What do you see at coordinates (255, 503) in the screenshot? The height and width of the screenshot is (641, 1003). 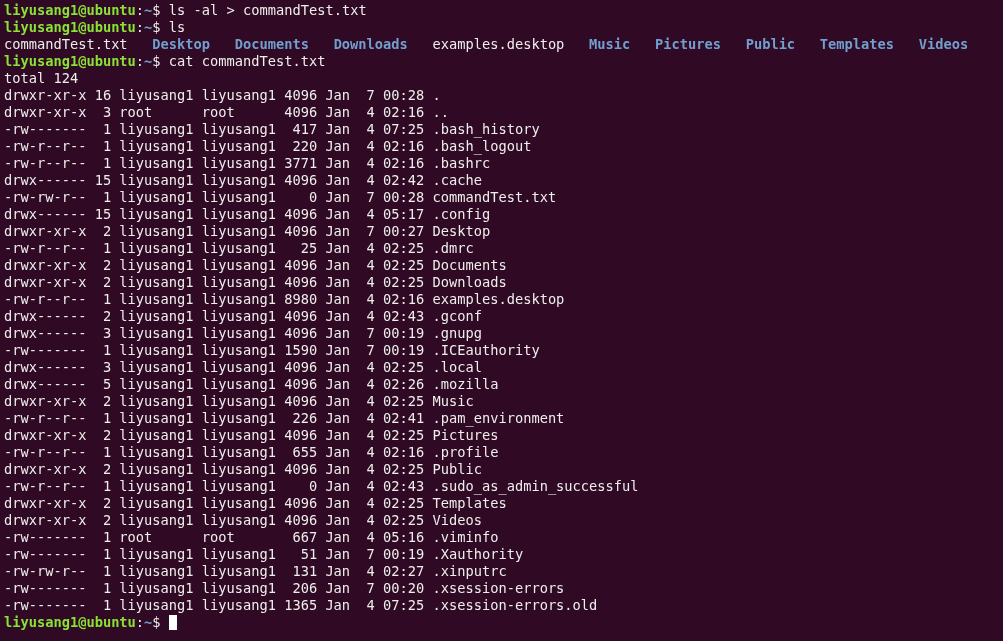 I see `output-line: drwxr-xr-x 2 liyusang1 liyusang1 4096 Jan 4 02:25 Templates` at bounding box center [255, 503].